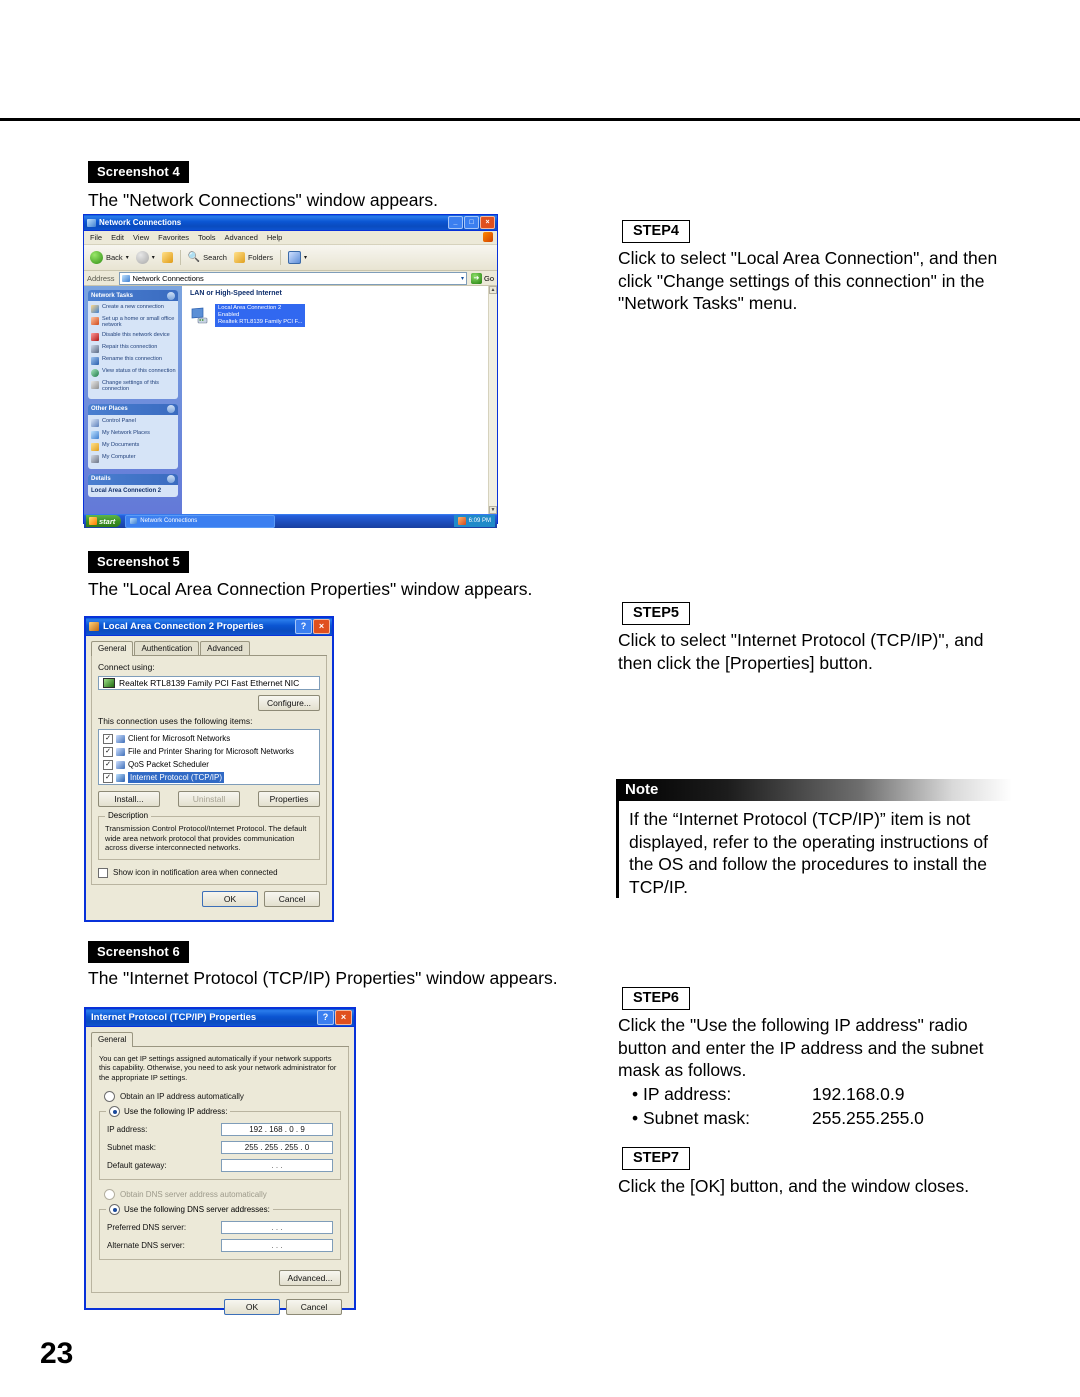  I want to click on task-view-status: View status of this connection, so click(133, 372).